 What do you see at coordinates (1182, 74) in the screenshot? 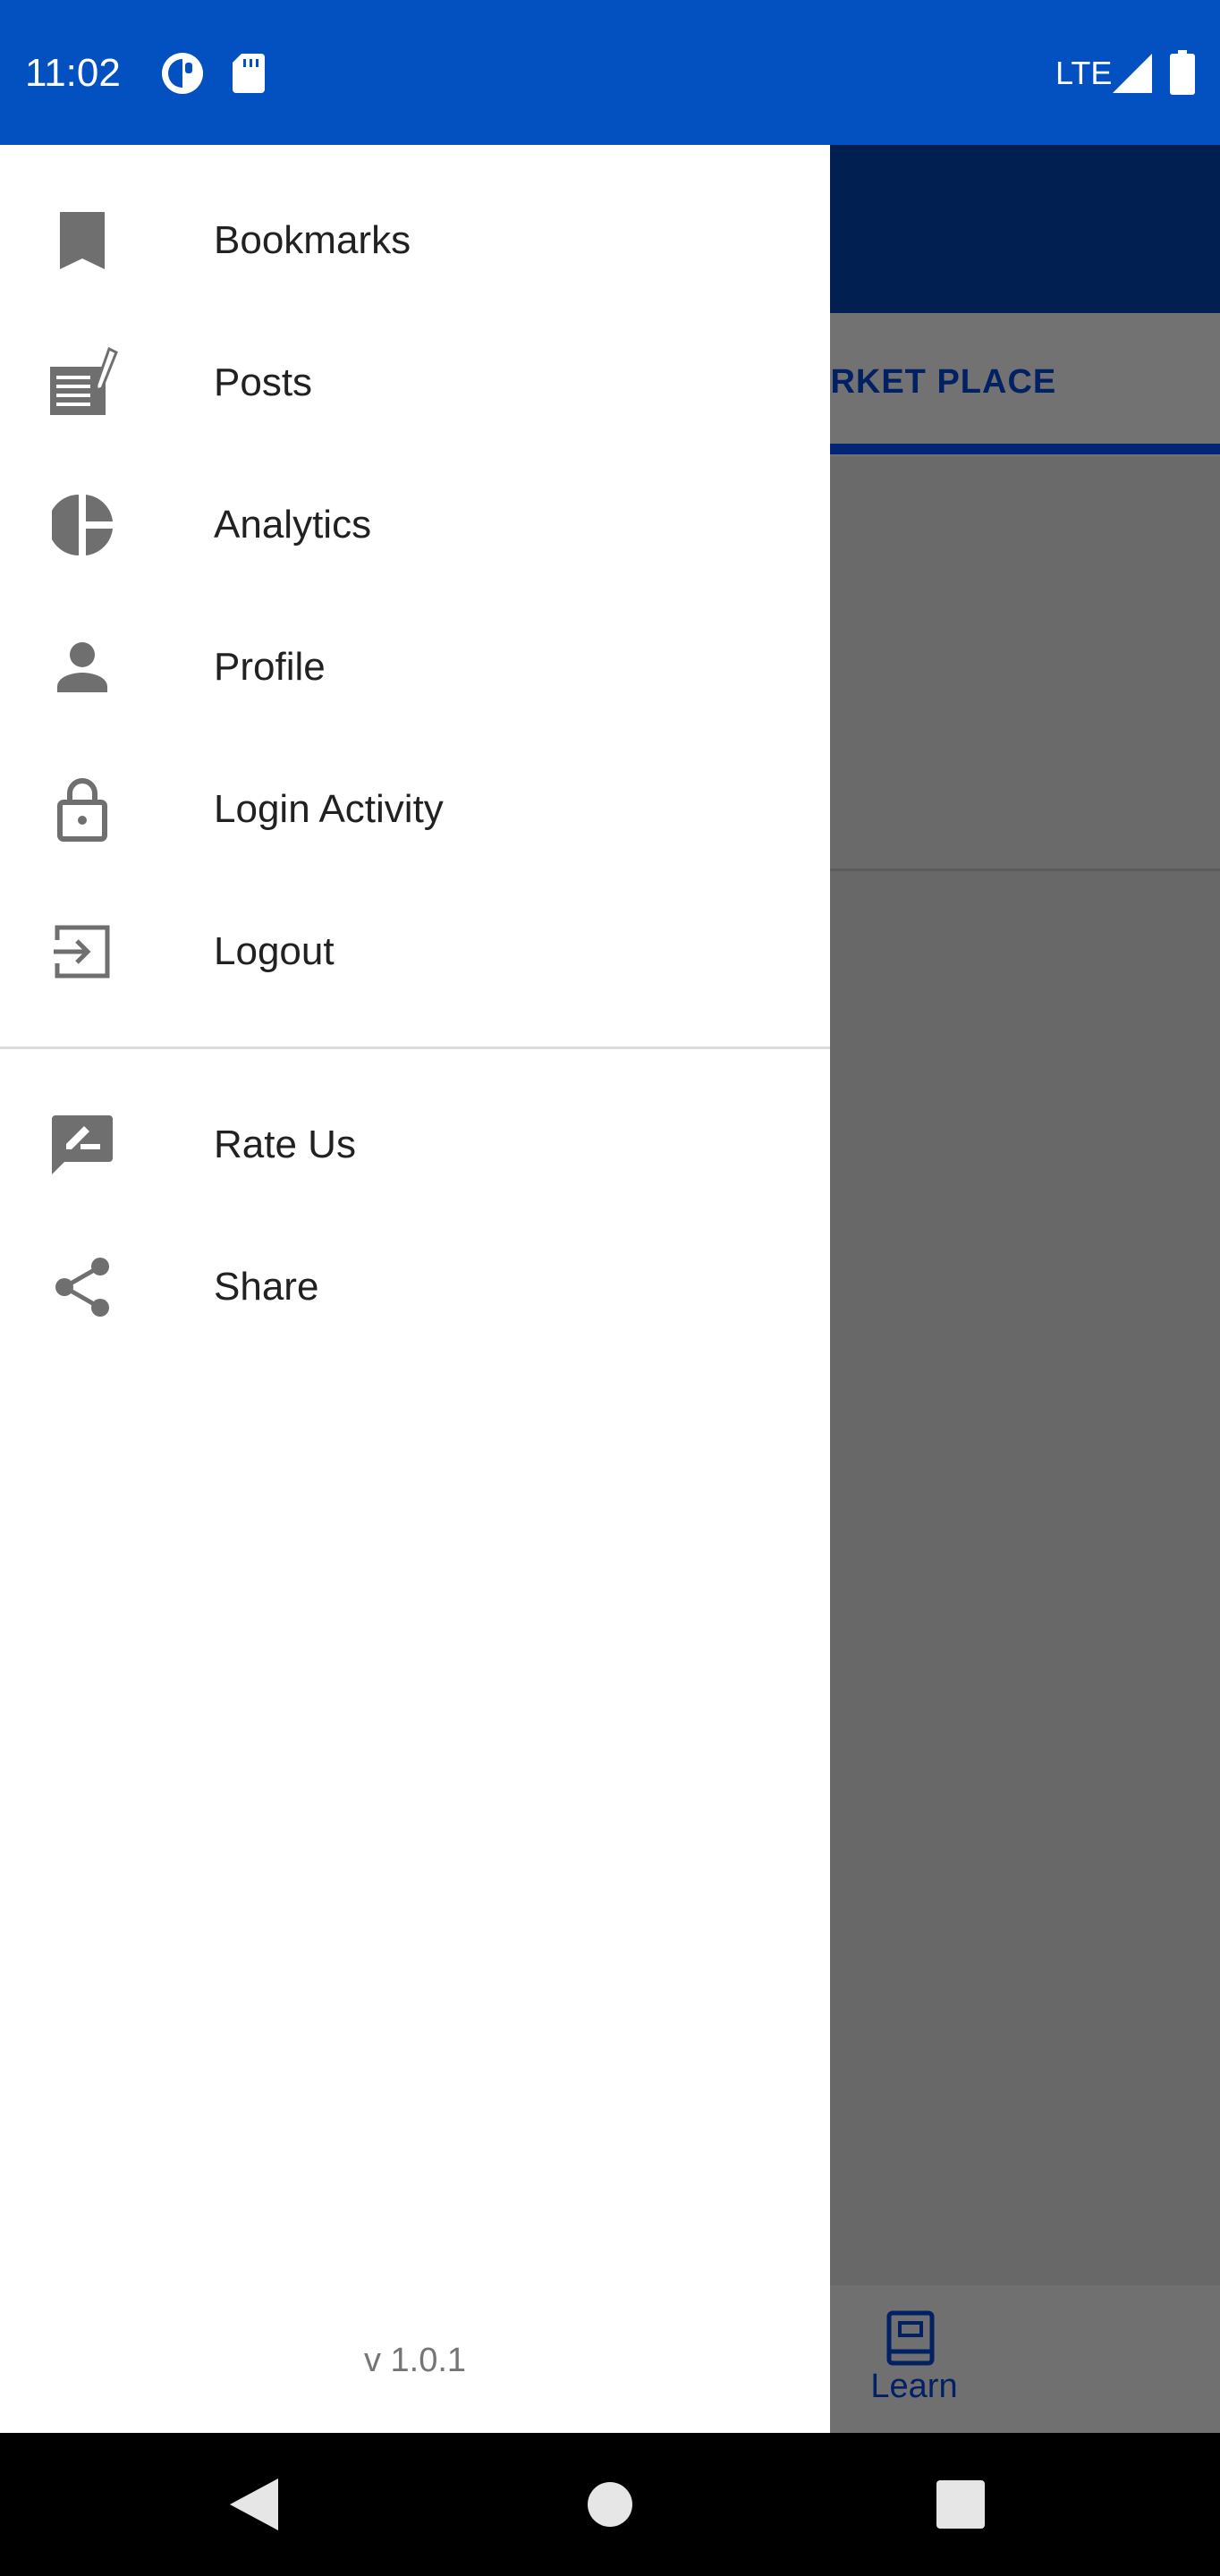
I see `battery-icon` at bounding box center [1182, 74].